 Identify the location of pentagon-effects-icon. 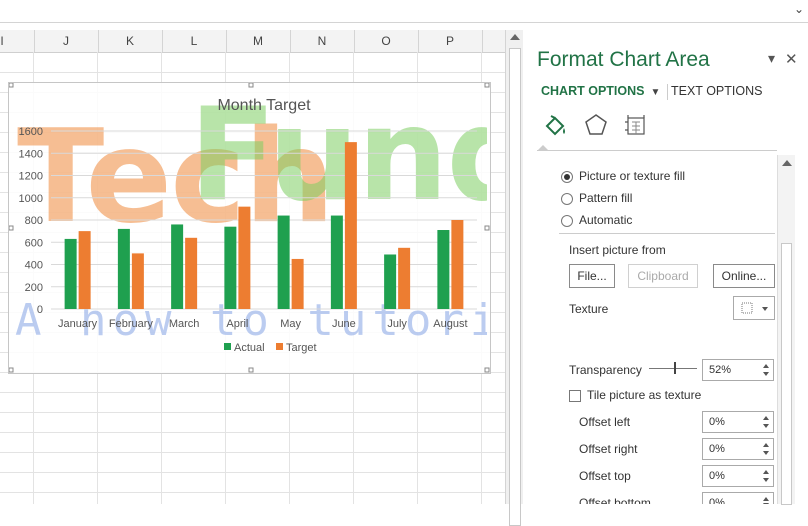
(596, 125).